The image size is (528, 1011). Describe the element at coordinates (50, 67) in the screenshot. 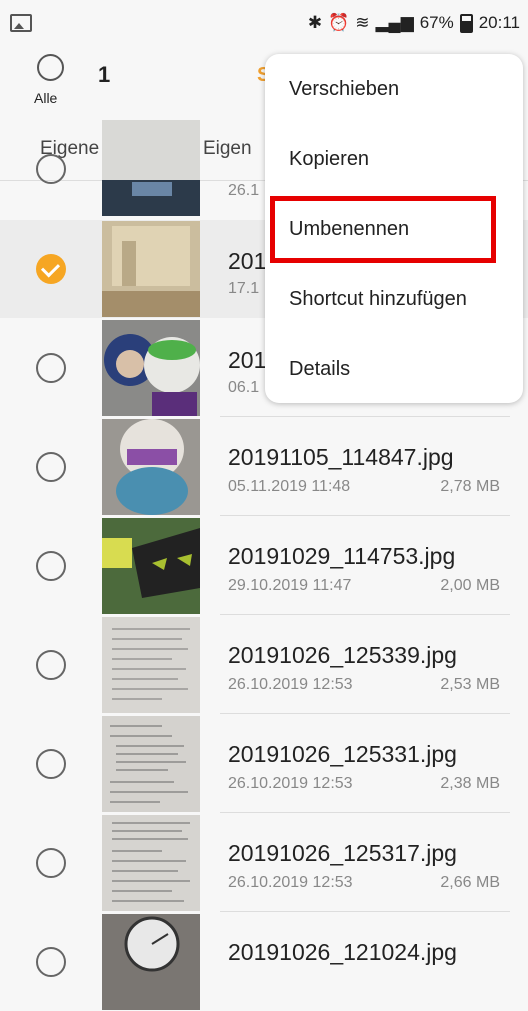

I see `select-all-checkbox` at that location.